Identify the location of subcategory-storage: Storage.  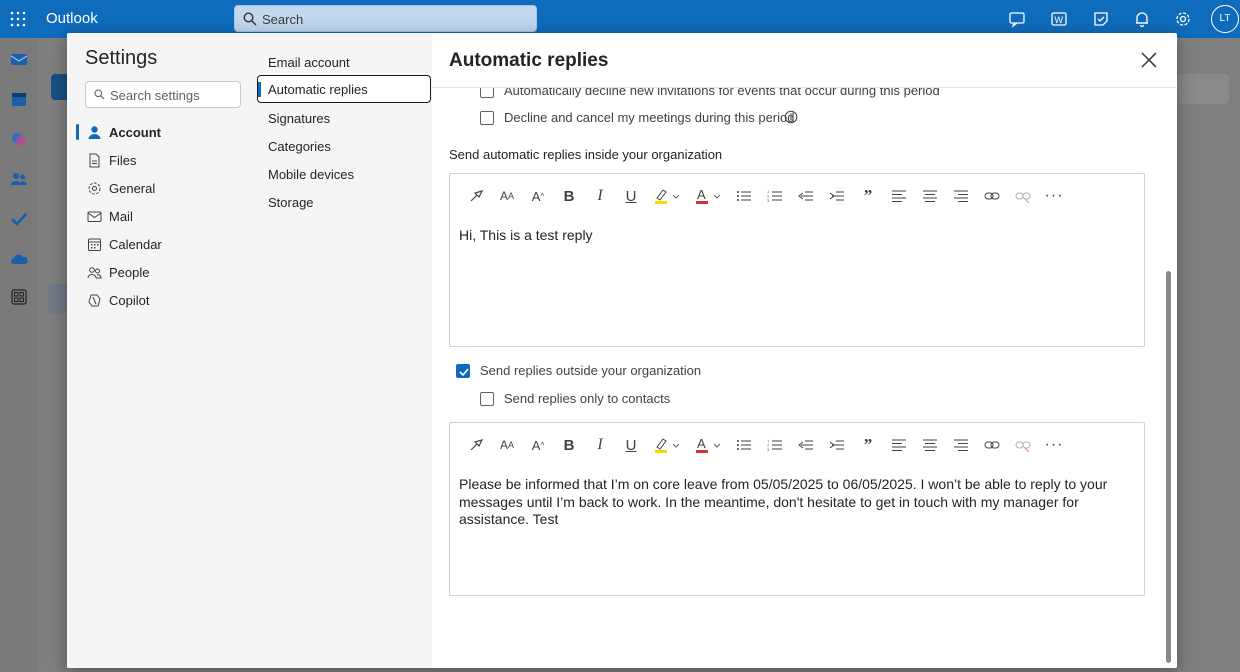
(344, 202).